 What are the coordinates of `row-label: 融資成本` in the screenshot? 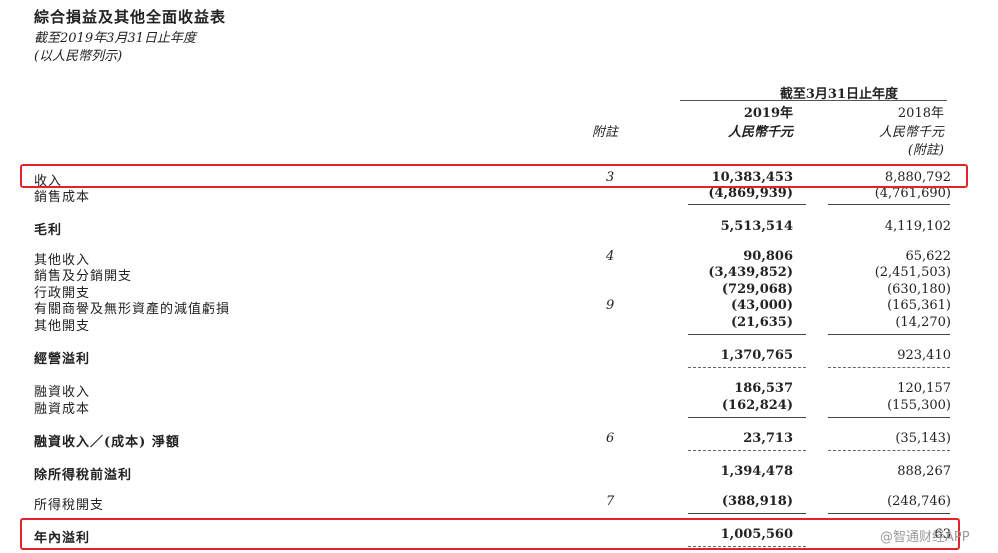 It's located at (62, 409).